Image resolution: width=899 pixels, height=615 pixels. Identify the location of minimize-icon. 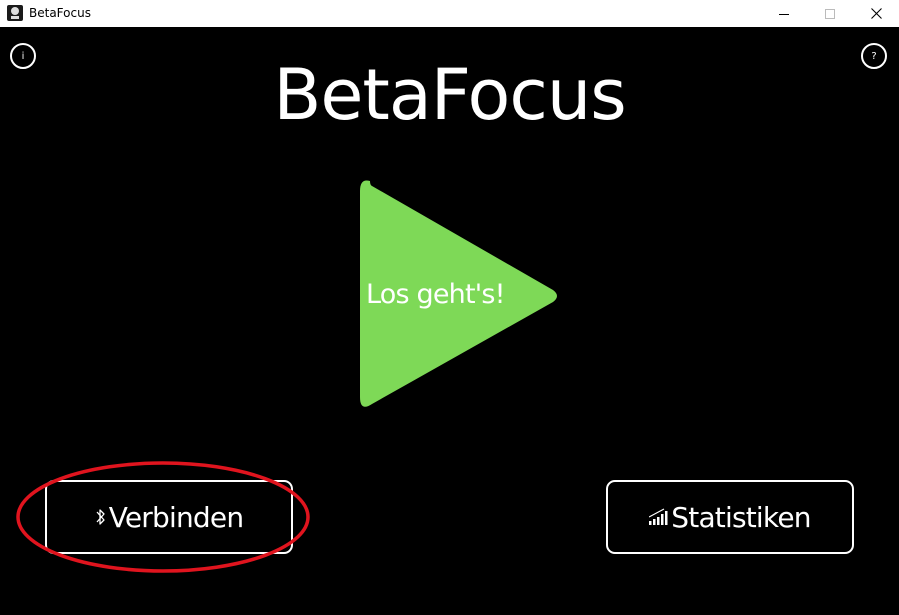
(784, 14).